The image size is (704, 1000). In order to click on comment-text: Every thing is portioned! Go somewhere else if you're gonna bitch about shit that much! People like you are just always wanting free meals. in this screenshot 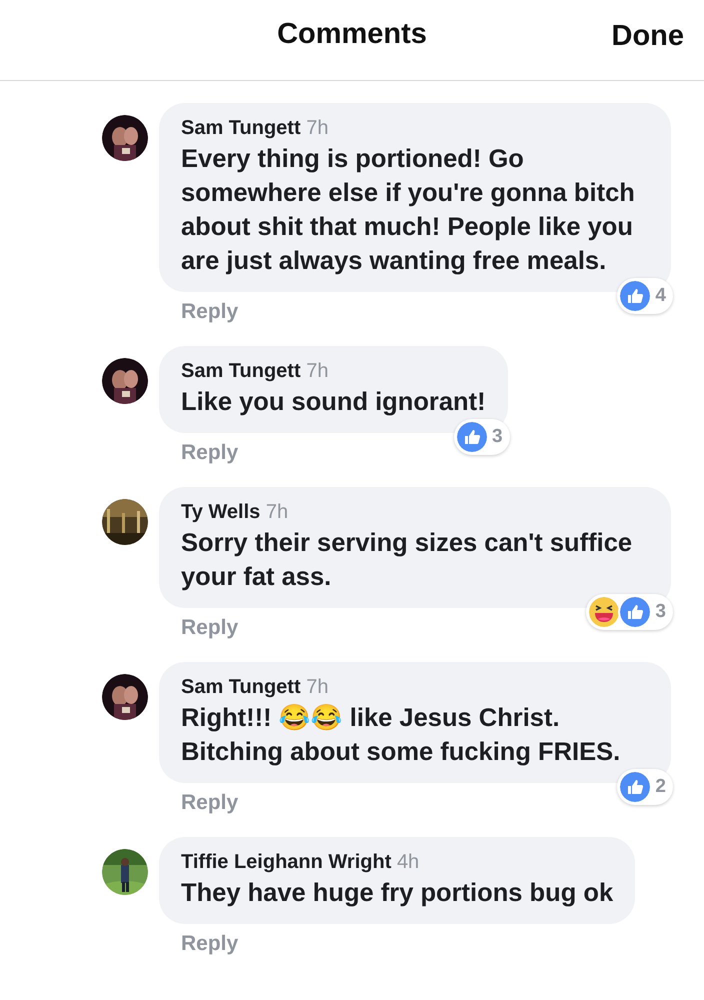, I will do `click(408, 210)`.